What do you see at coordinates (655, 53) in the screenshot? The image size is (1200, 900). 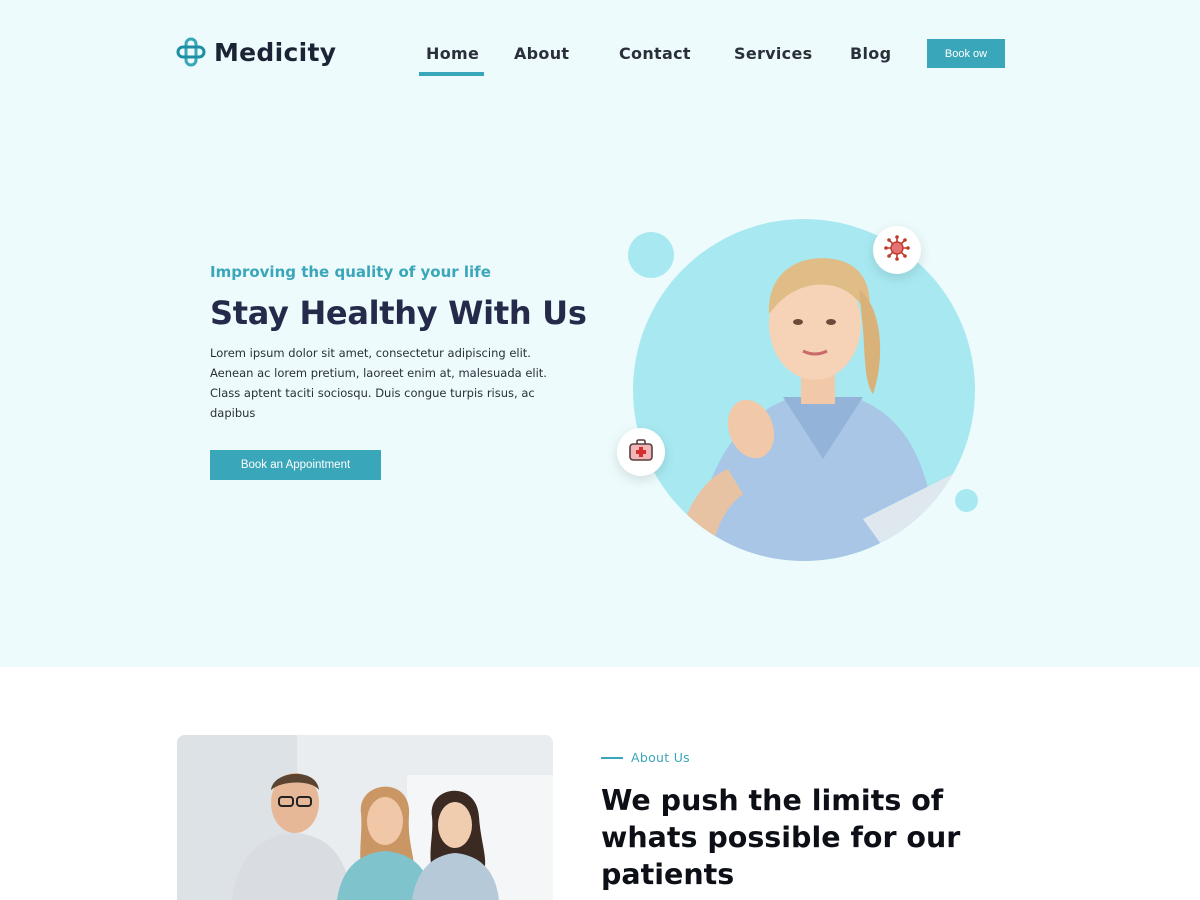 I see `nav-contact: Contact` at bounding box center [655, 53].